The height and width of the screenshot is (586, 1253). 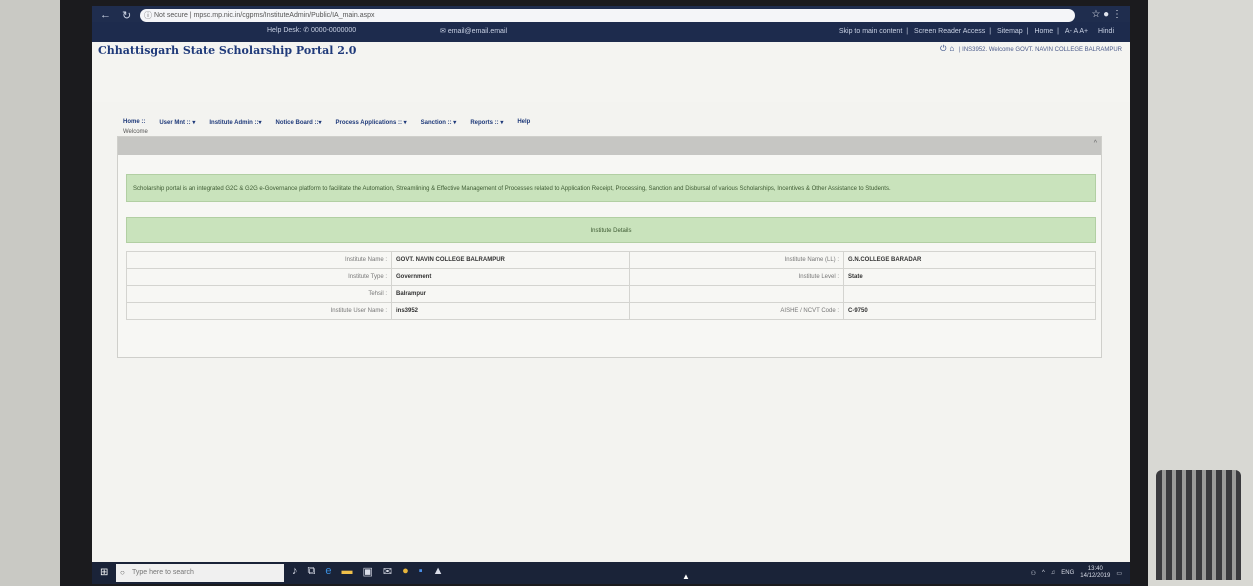 I want to click on photos-icon: ▲, so click(x=438, y=571).